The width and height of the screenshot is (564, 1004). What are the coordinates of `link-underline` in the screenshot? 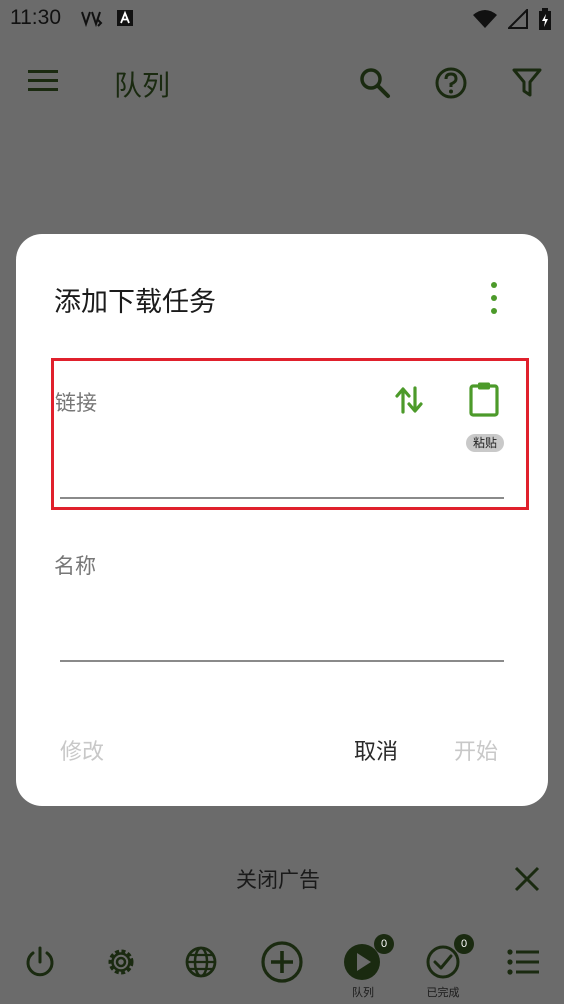 It's located at (282, 498).